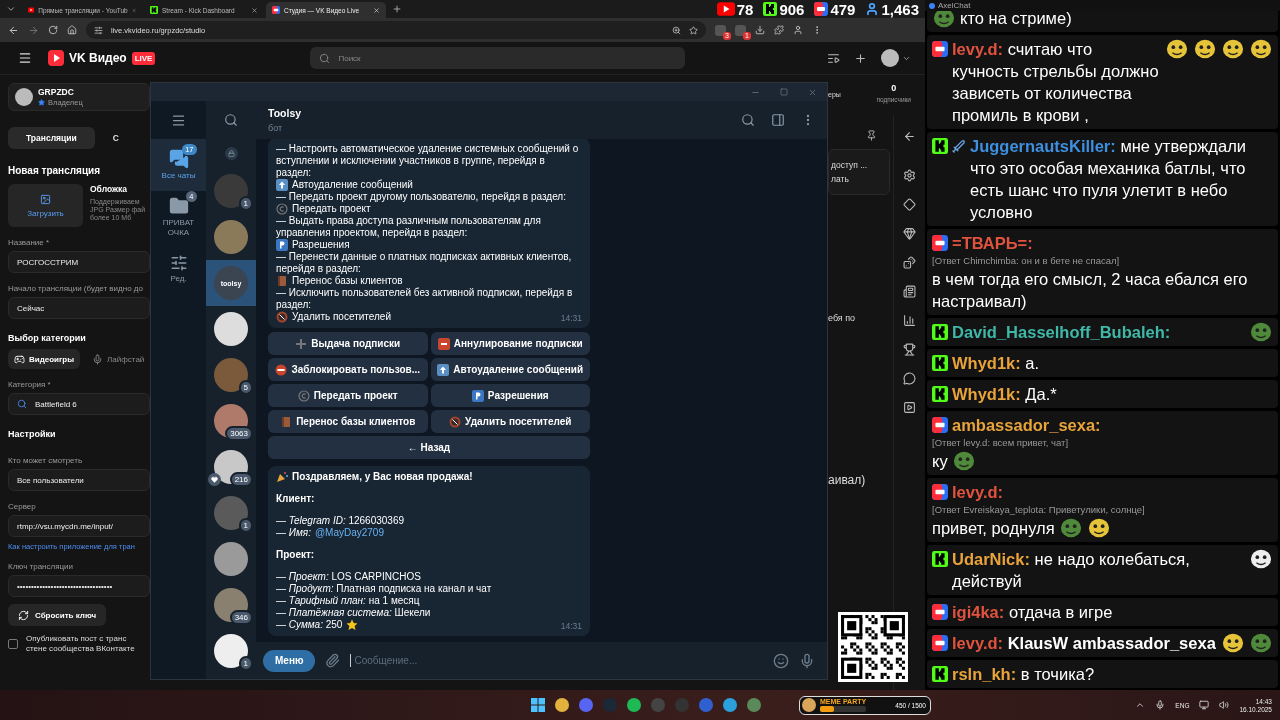  What do you see at coordinates (909, 204) in the screenshot?
I see `diamond-icon` at bounding box center [909, 204].